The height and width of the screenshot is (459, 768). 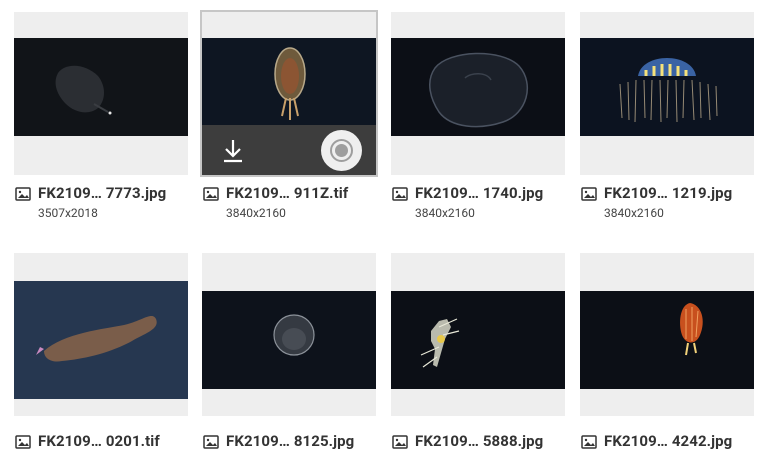 What do you see at coordinates (289, 150) in the screenshot?
I see `thumbnail-action-bar` at bounding box center [289, 150].